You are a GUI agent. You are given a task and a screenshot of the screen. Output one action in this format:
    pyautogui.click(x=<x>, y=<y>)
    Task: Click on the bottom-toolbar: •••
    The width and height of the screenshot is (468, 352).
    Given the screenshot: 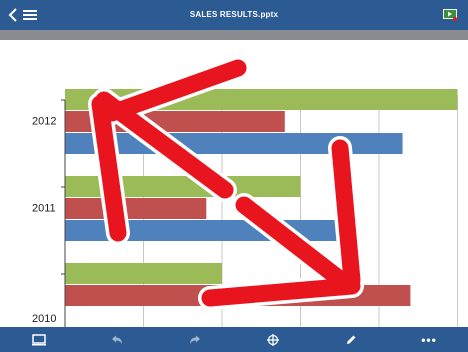 What is the action you would take?
    pyautogui.click(x=234, y=339)
    